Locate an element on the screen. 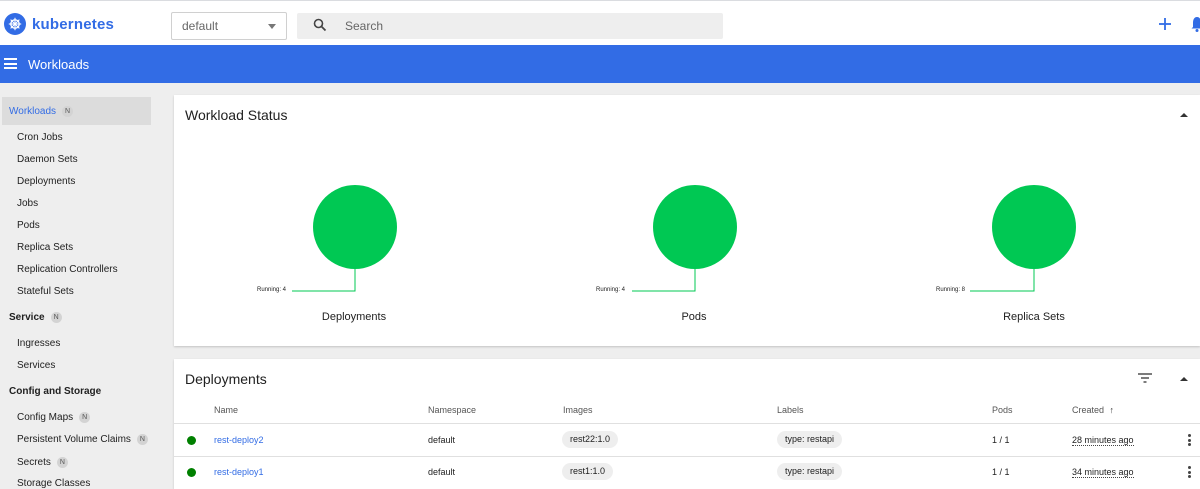  column-header-name: Name is located at coordinates (226, 410).